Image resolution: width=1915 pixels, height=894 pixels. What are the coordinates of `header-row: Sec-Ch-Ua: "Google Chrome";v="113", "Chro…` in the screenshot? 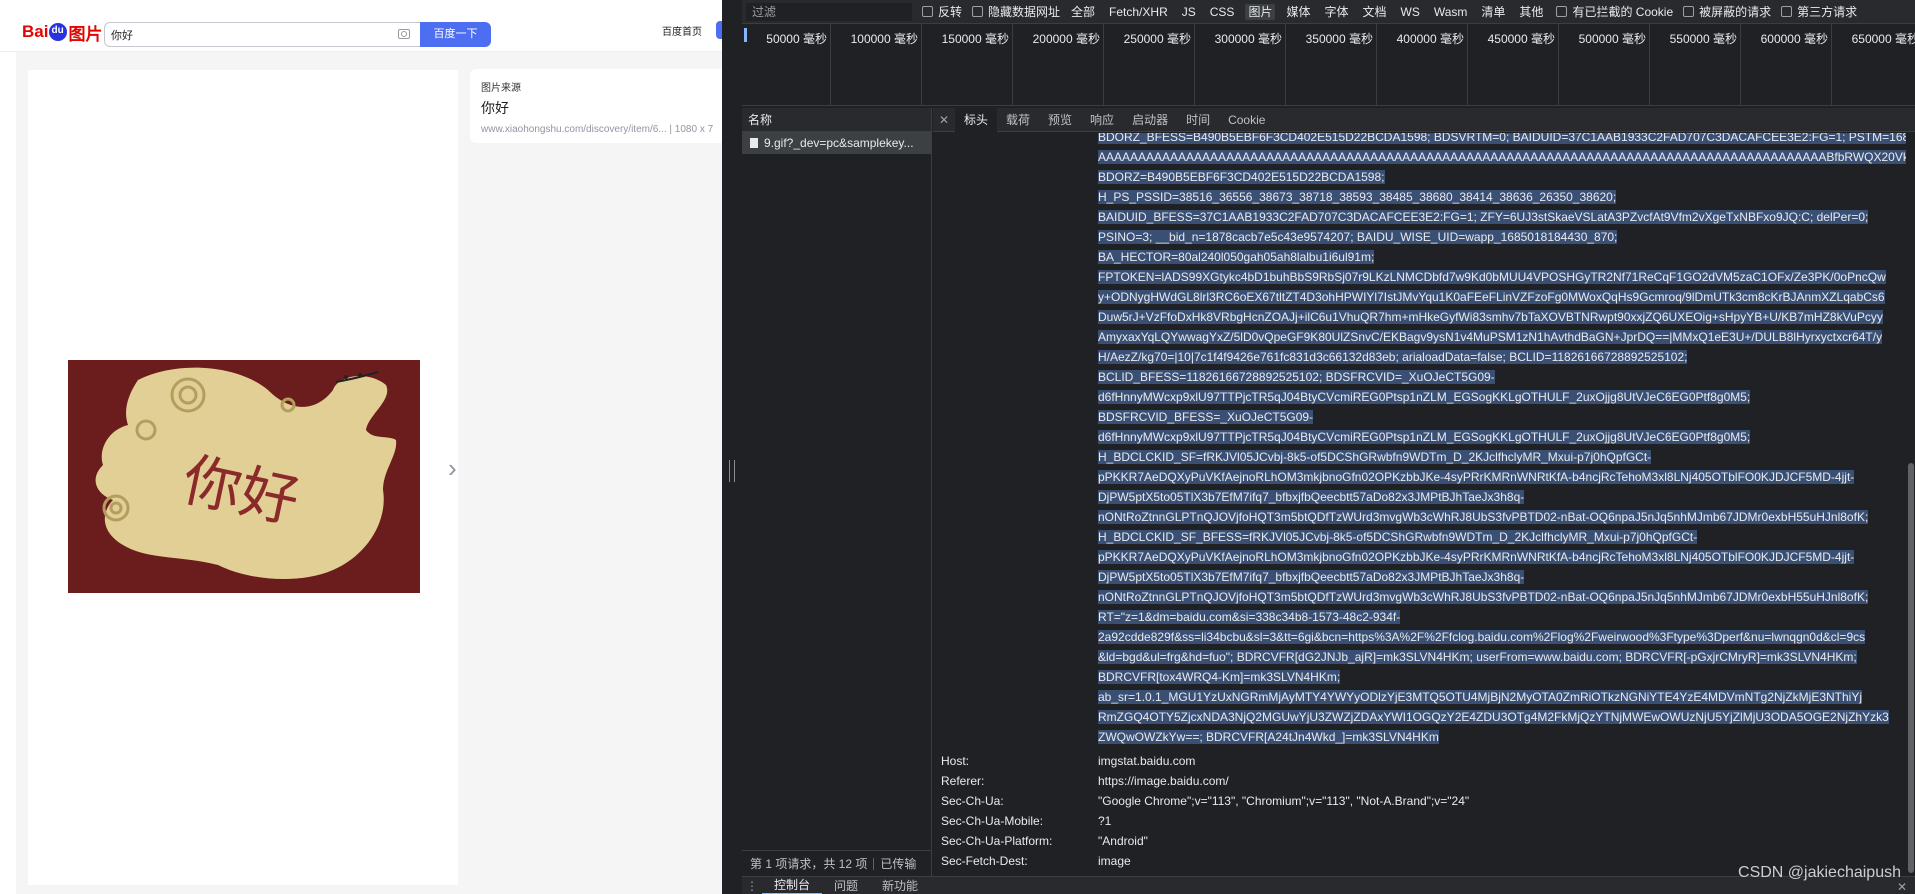 It's located at (1205, 801).